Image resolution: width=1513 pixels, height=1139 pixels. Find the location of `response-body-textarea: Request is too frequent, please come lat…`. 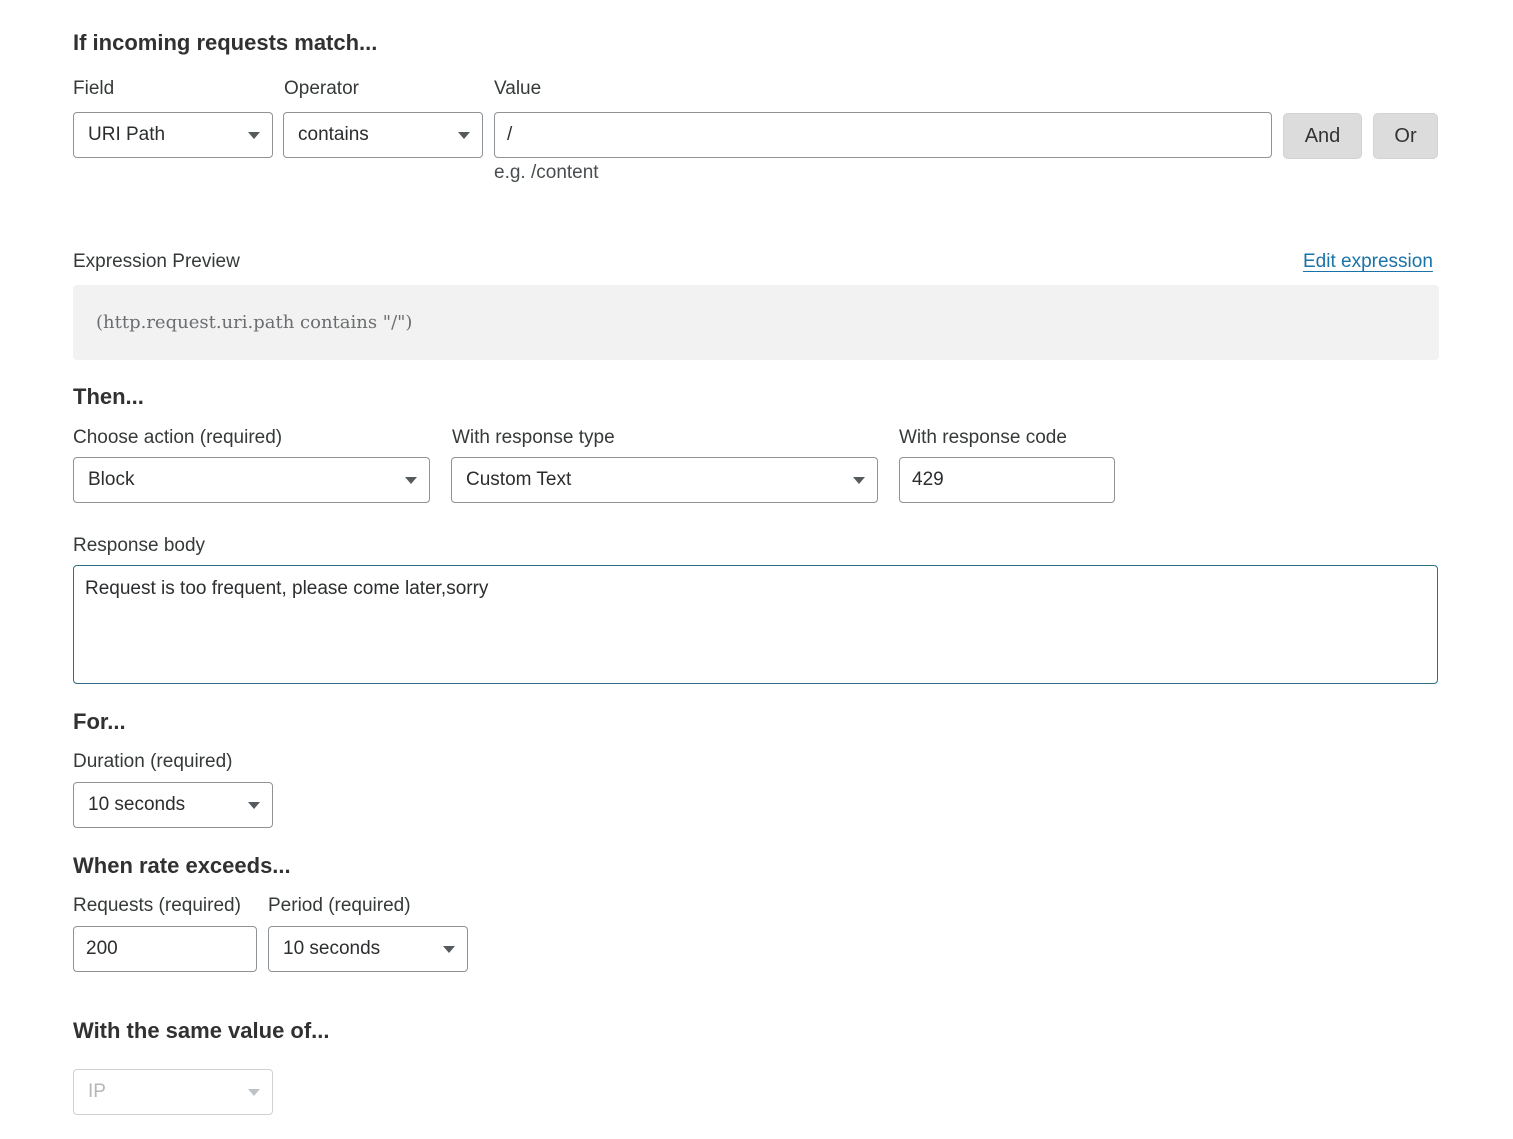

response-body-textarea: Request is too frequent, please come lat… is located at coordinates (755, 624).